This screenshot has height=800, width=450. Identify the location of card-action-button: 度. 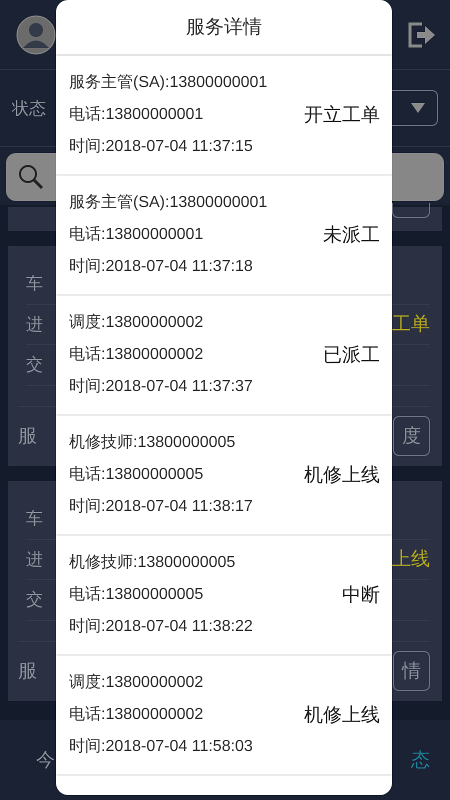
(411, 436).